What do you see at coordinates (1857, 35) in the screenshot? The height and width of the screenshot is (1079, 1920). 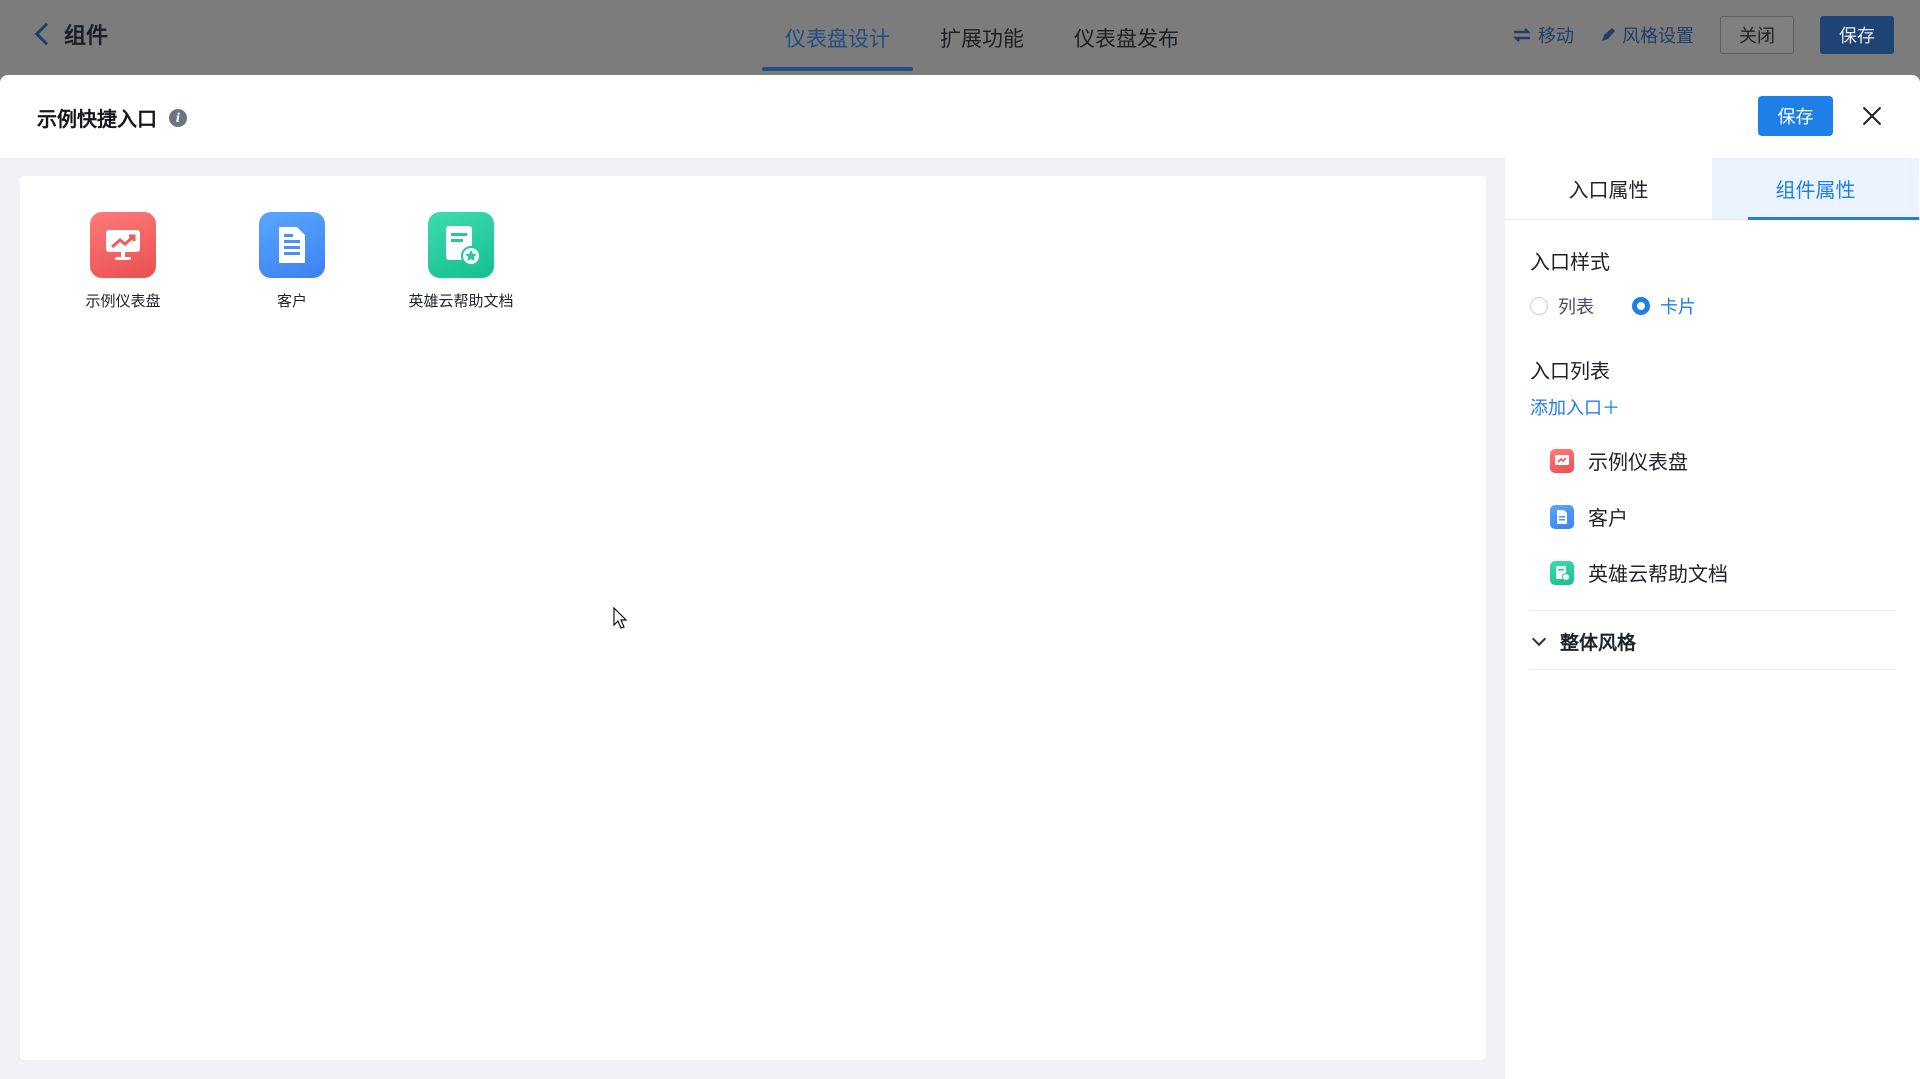 I see `save-app-button: 保存` at bounding box center [1857, 35].